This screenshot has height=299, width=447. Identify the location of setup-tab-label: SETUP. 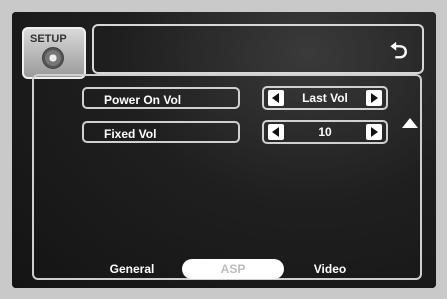
(48, 39).